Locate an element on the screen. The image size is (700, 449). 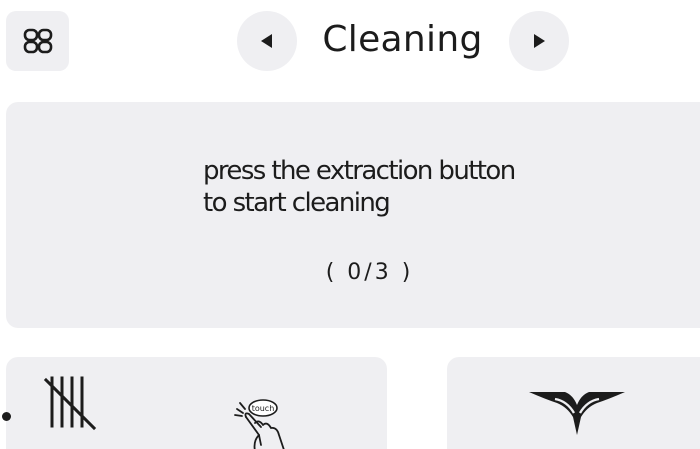
bullet-dot is located at coordinates (6, 416).